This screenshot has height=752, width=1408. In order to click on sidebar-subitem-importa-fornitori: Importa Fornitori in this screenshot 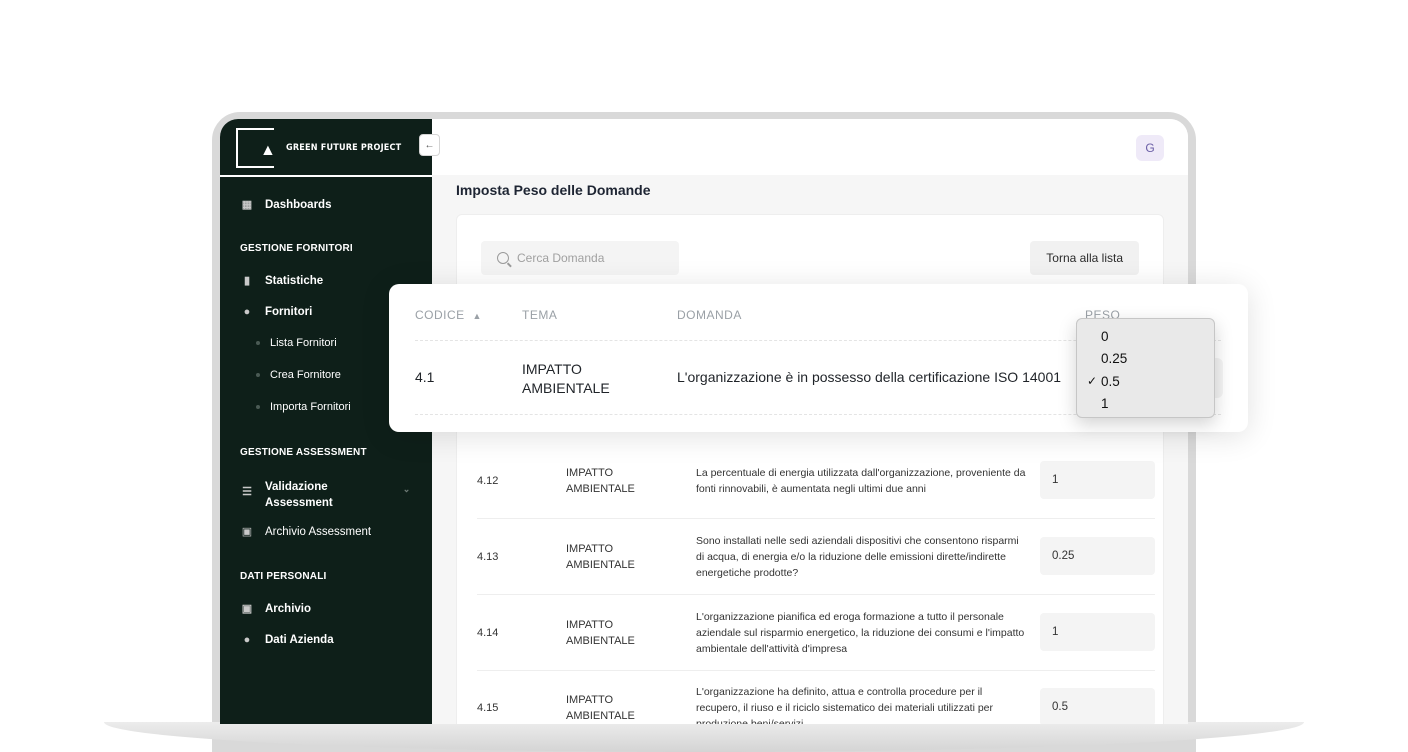, I will do `click(303, 407)`.